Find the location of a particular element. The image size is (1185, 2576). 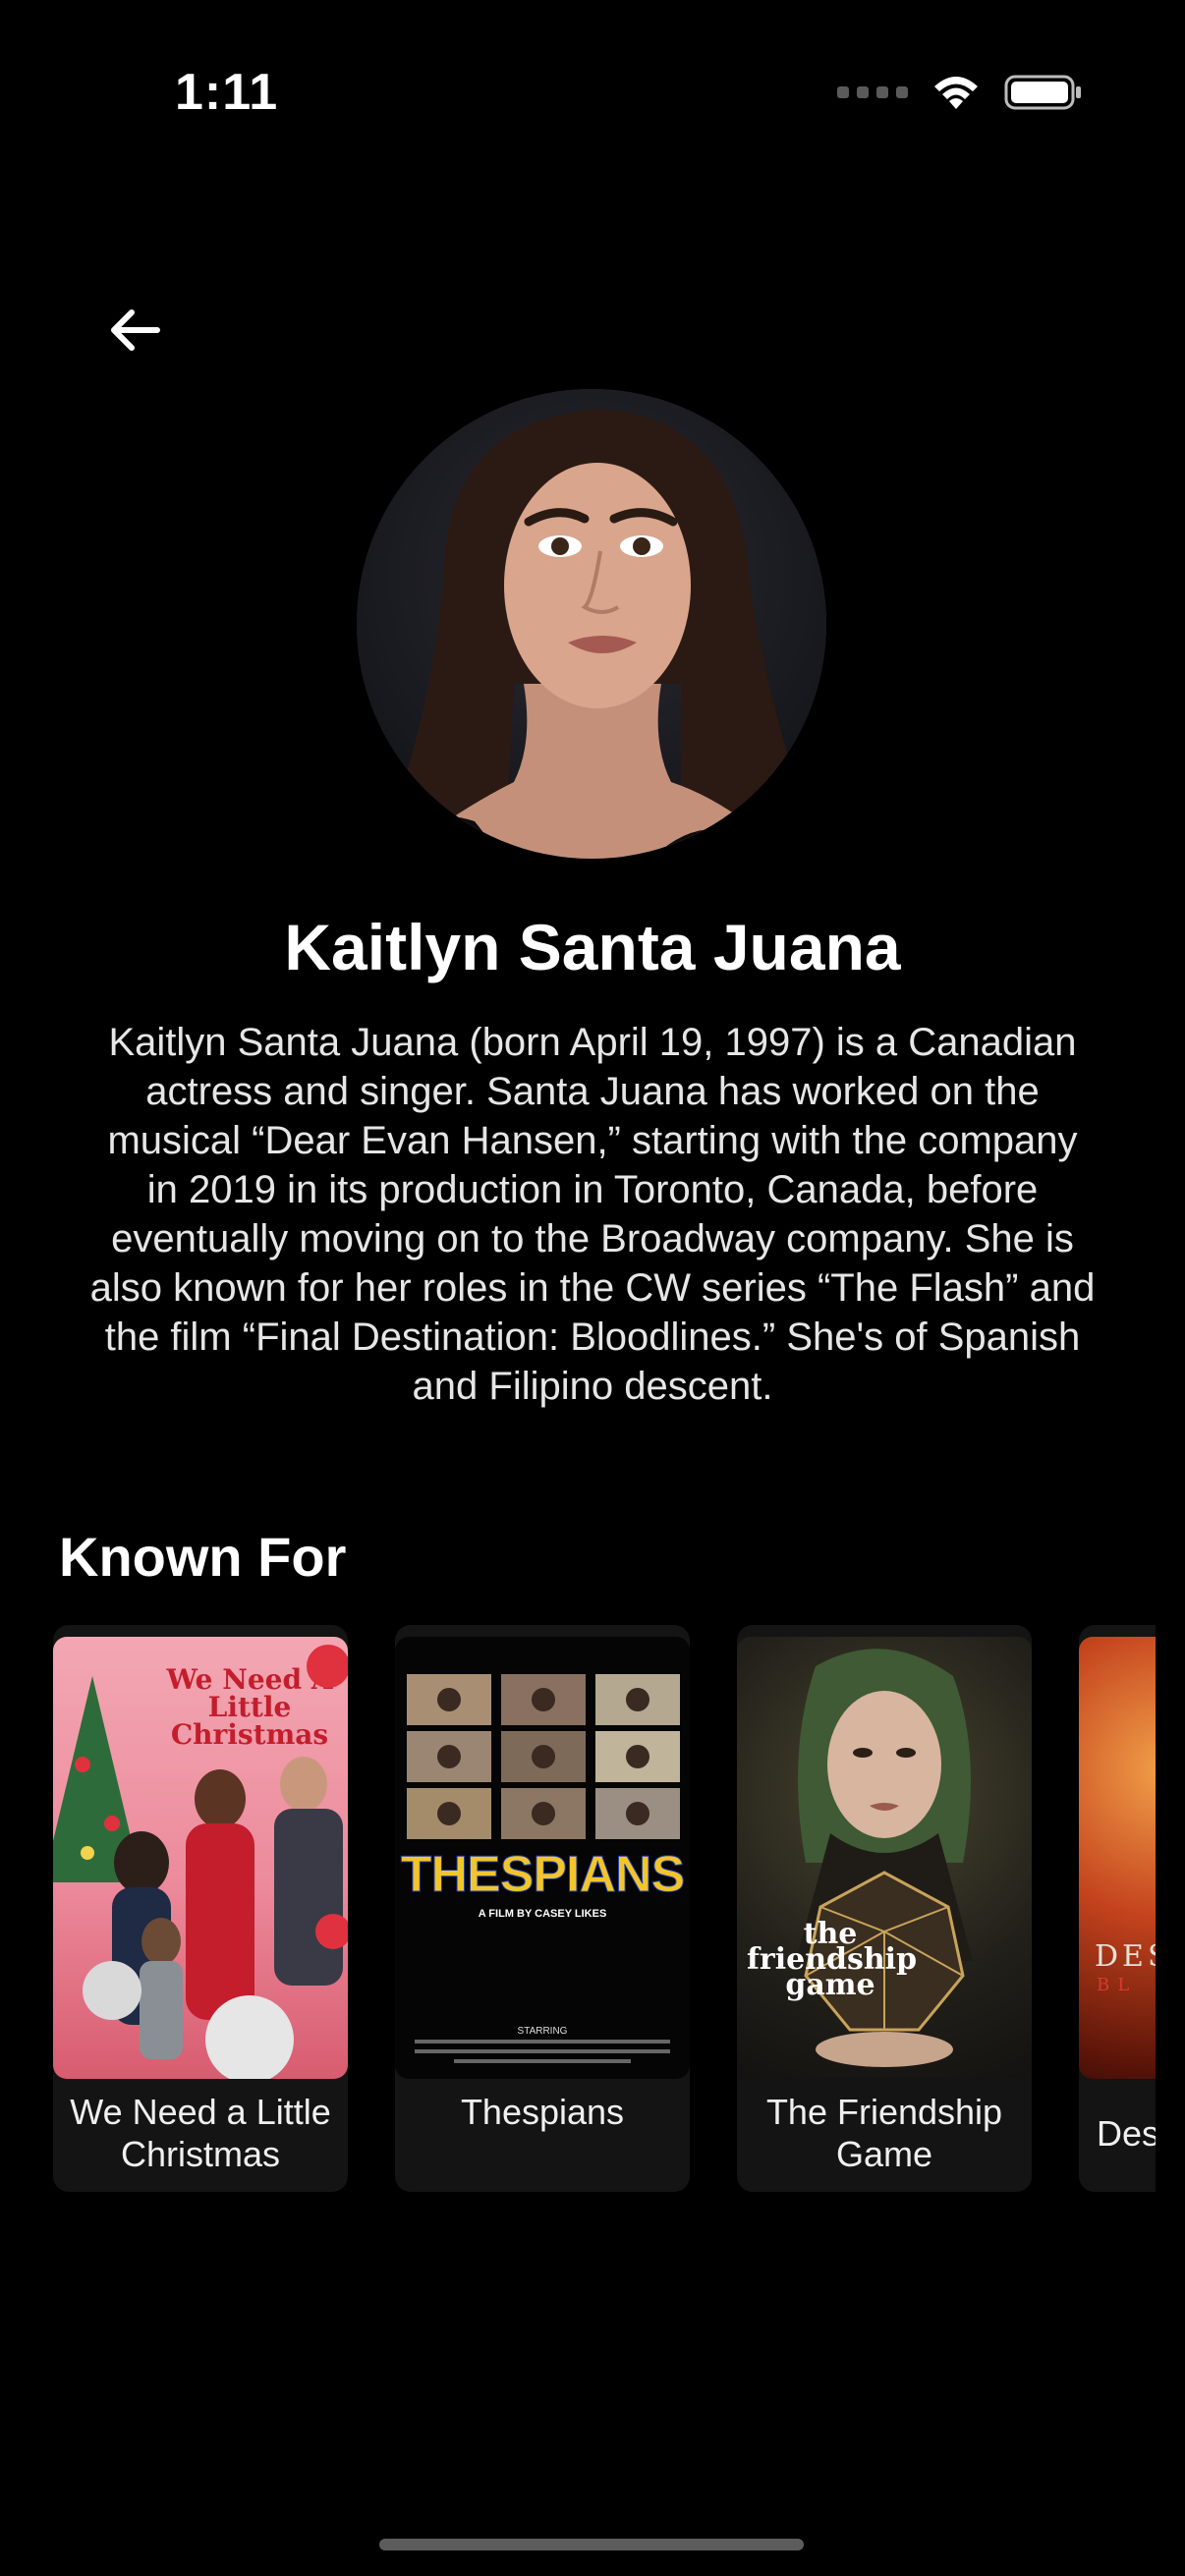

status-icons is located at coordinates (960, 92).